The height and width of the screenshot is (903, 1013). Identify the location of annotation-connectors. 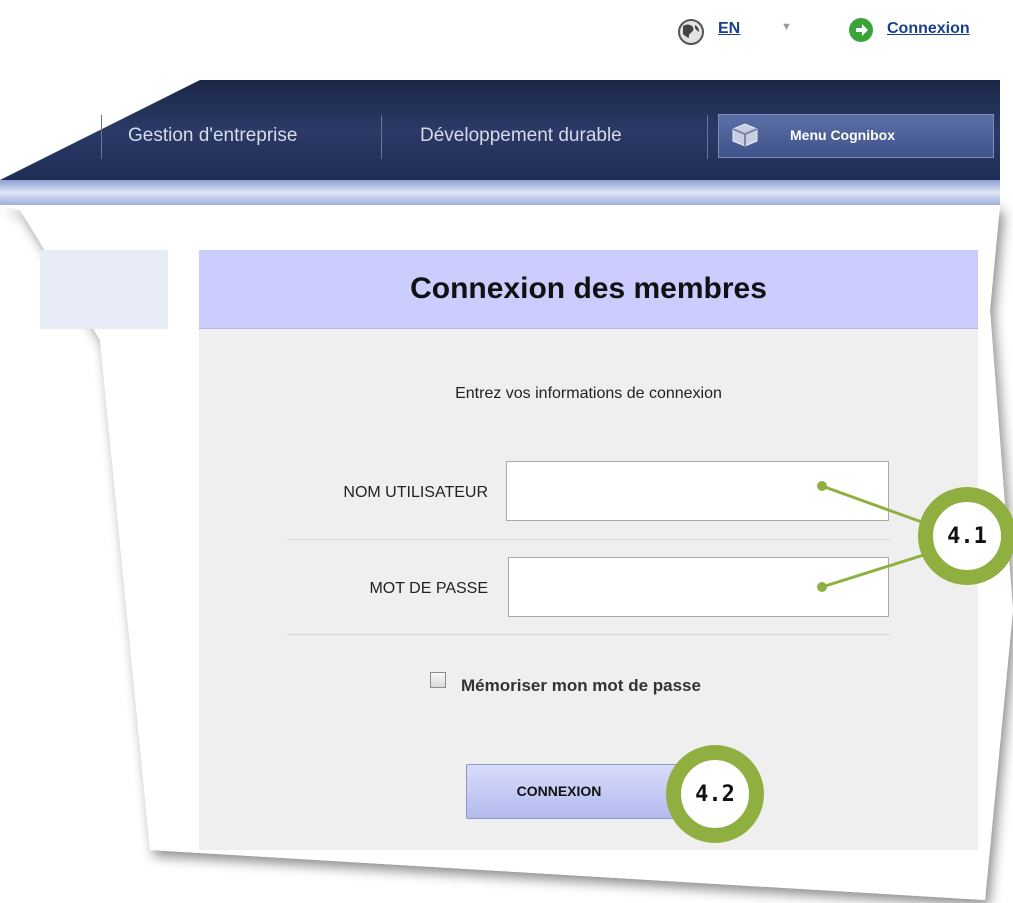
(874, 536).